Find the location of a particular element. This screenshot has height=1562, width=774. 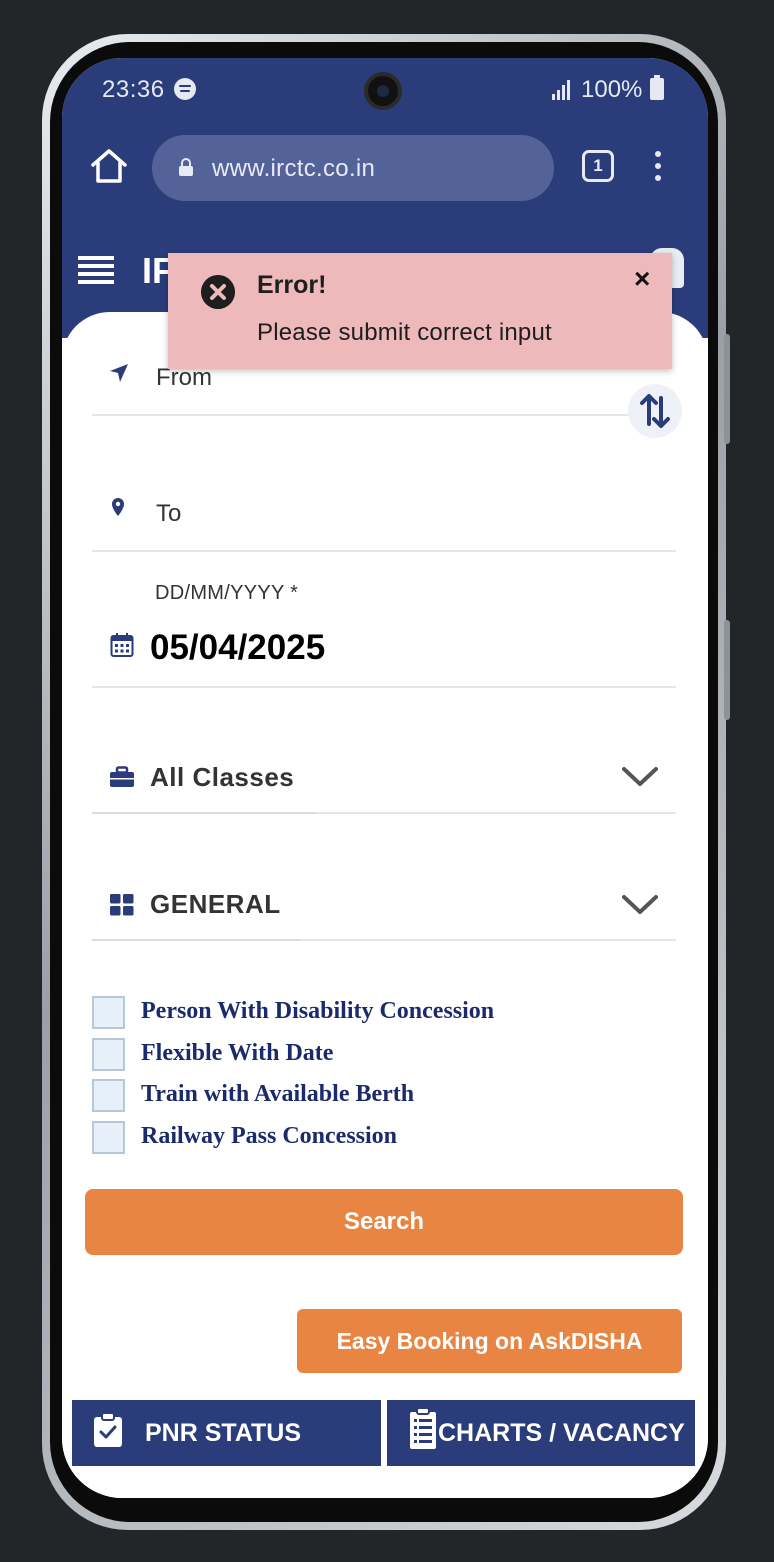

power-button is located at coordinates (727, 670).